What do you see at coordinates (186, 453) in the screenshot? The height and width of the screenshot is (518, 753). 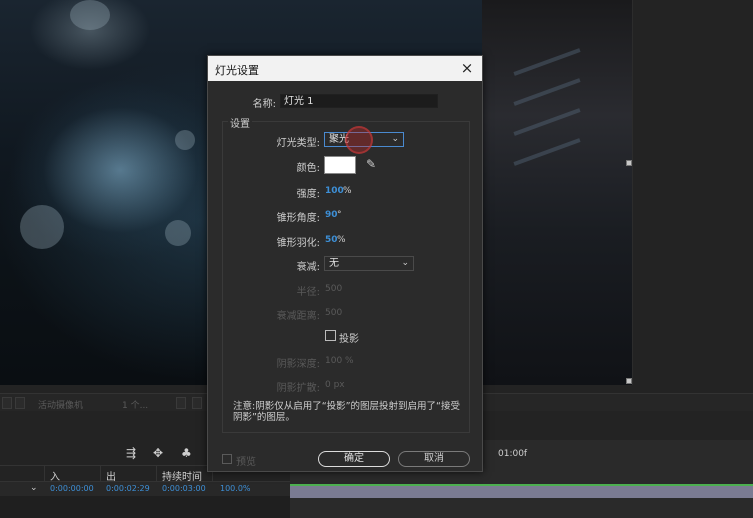 I see `motion-blur-icon: ♣` at bounding box center [186, 453].